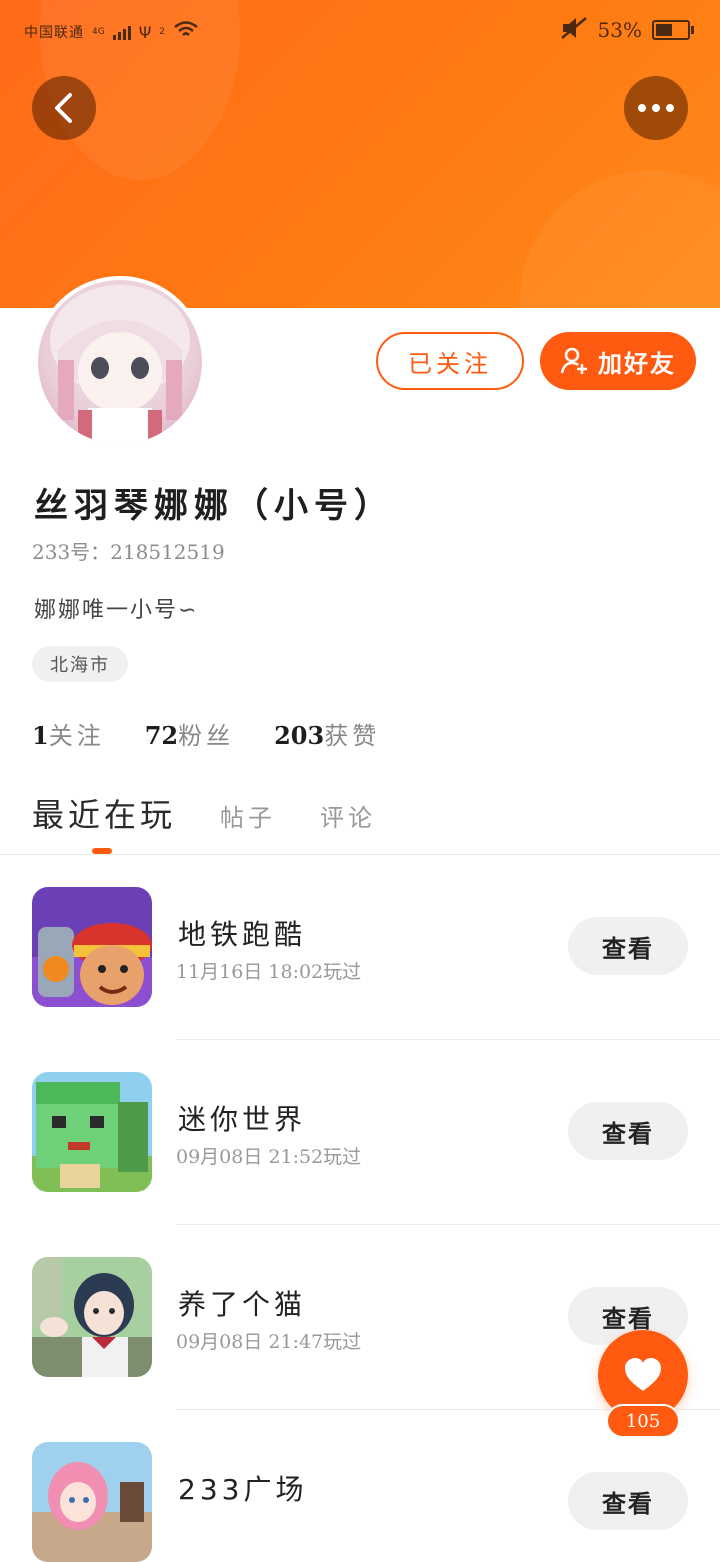 Image resolution: width=720 pixels, height=1562 pixels. What do you see at coordinates (242, 934) in the screenshot?
I see `game-name: 地铁跑酷` at bounding box center [242, 934].